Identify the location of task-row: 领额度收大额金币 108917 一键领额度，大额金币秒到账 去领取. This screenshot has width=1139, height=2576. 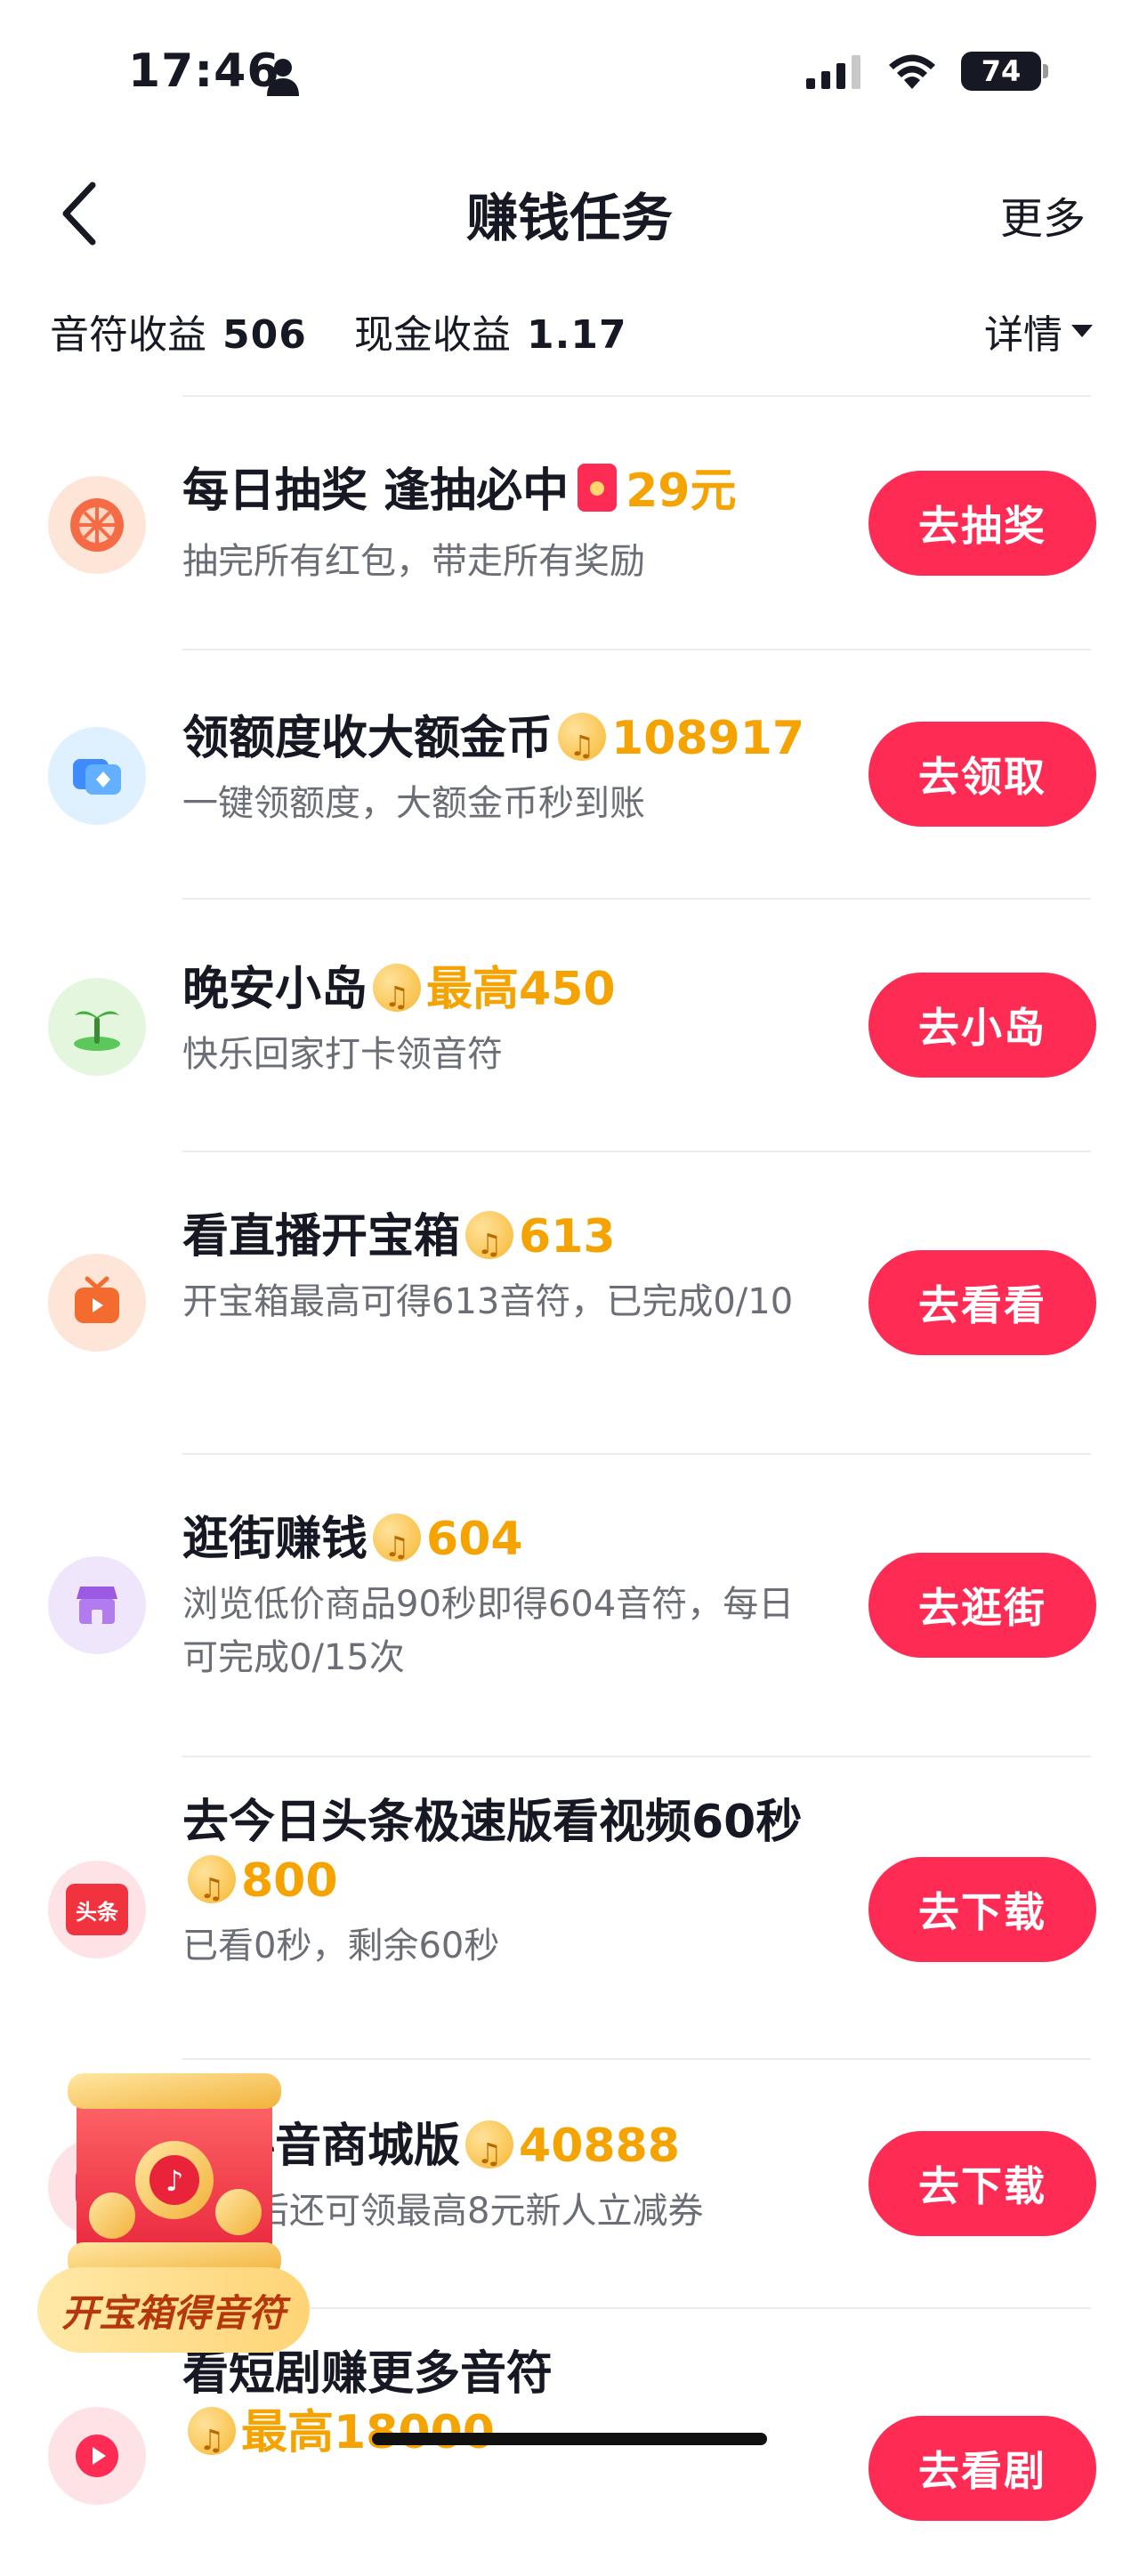
(569, 775).